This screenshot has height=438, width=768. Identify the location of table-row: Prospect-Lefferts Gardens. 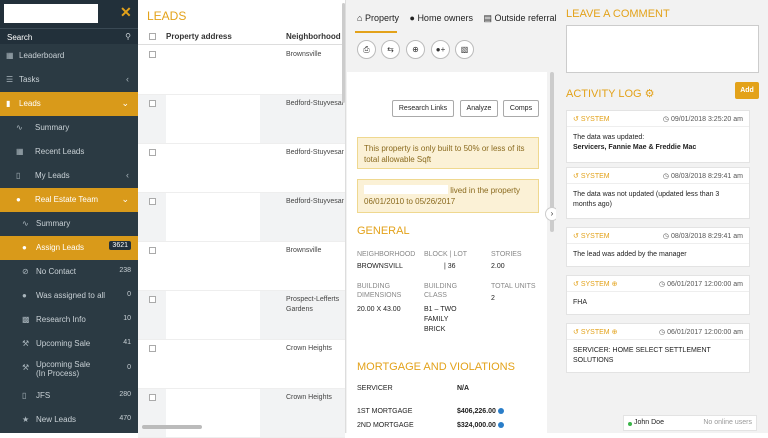
(241, 315).